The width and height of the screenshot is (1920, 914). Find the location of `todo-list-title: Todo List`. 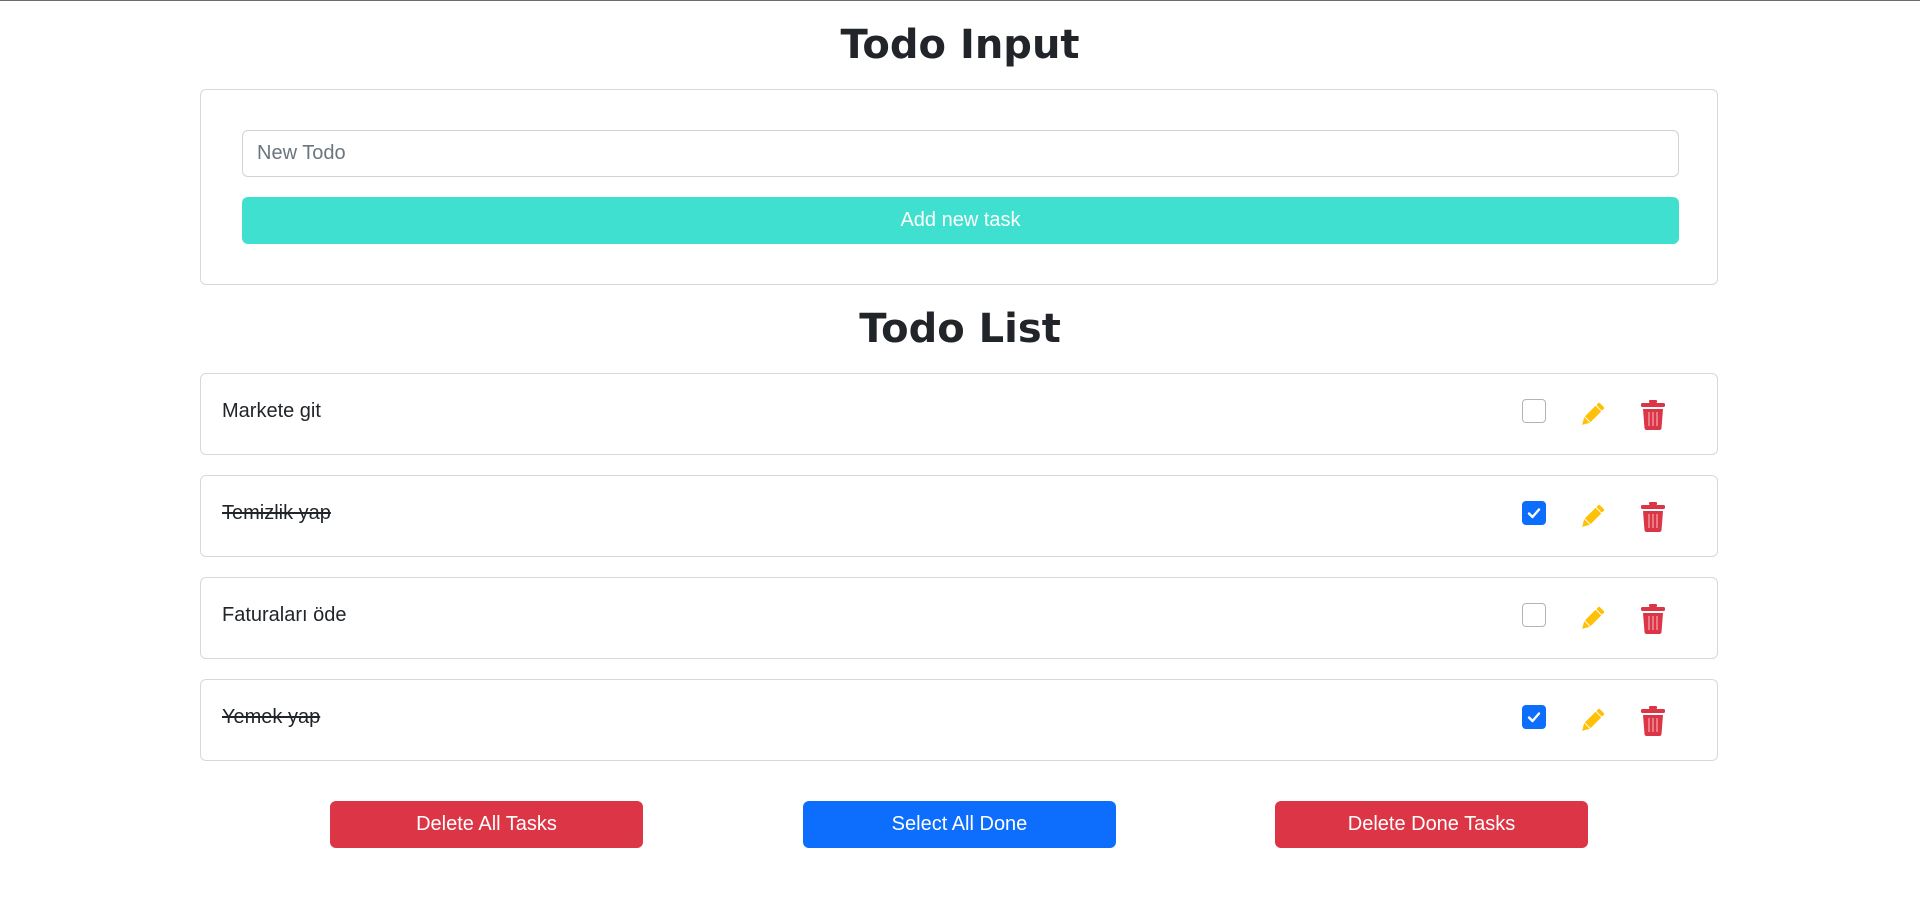

todo-list-title: Todo List is located at coordinates (960, 329).